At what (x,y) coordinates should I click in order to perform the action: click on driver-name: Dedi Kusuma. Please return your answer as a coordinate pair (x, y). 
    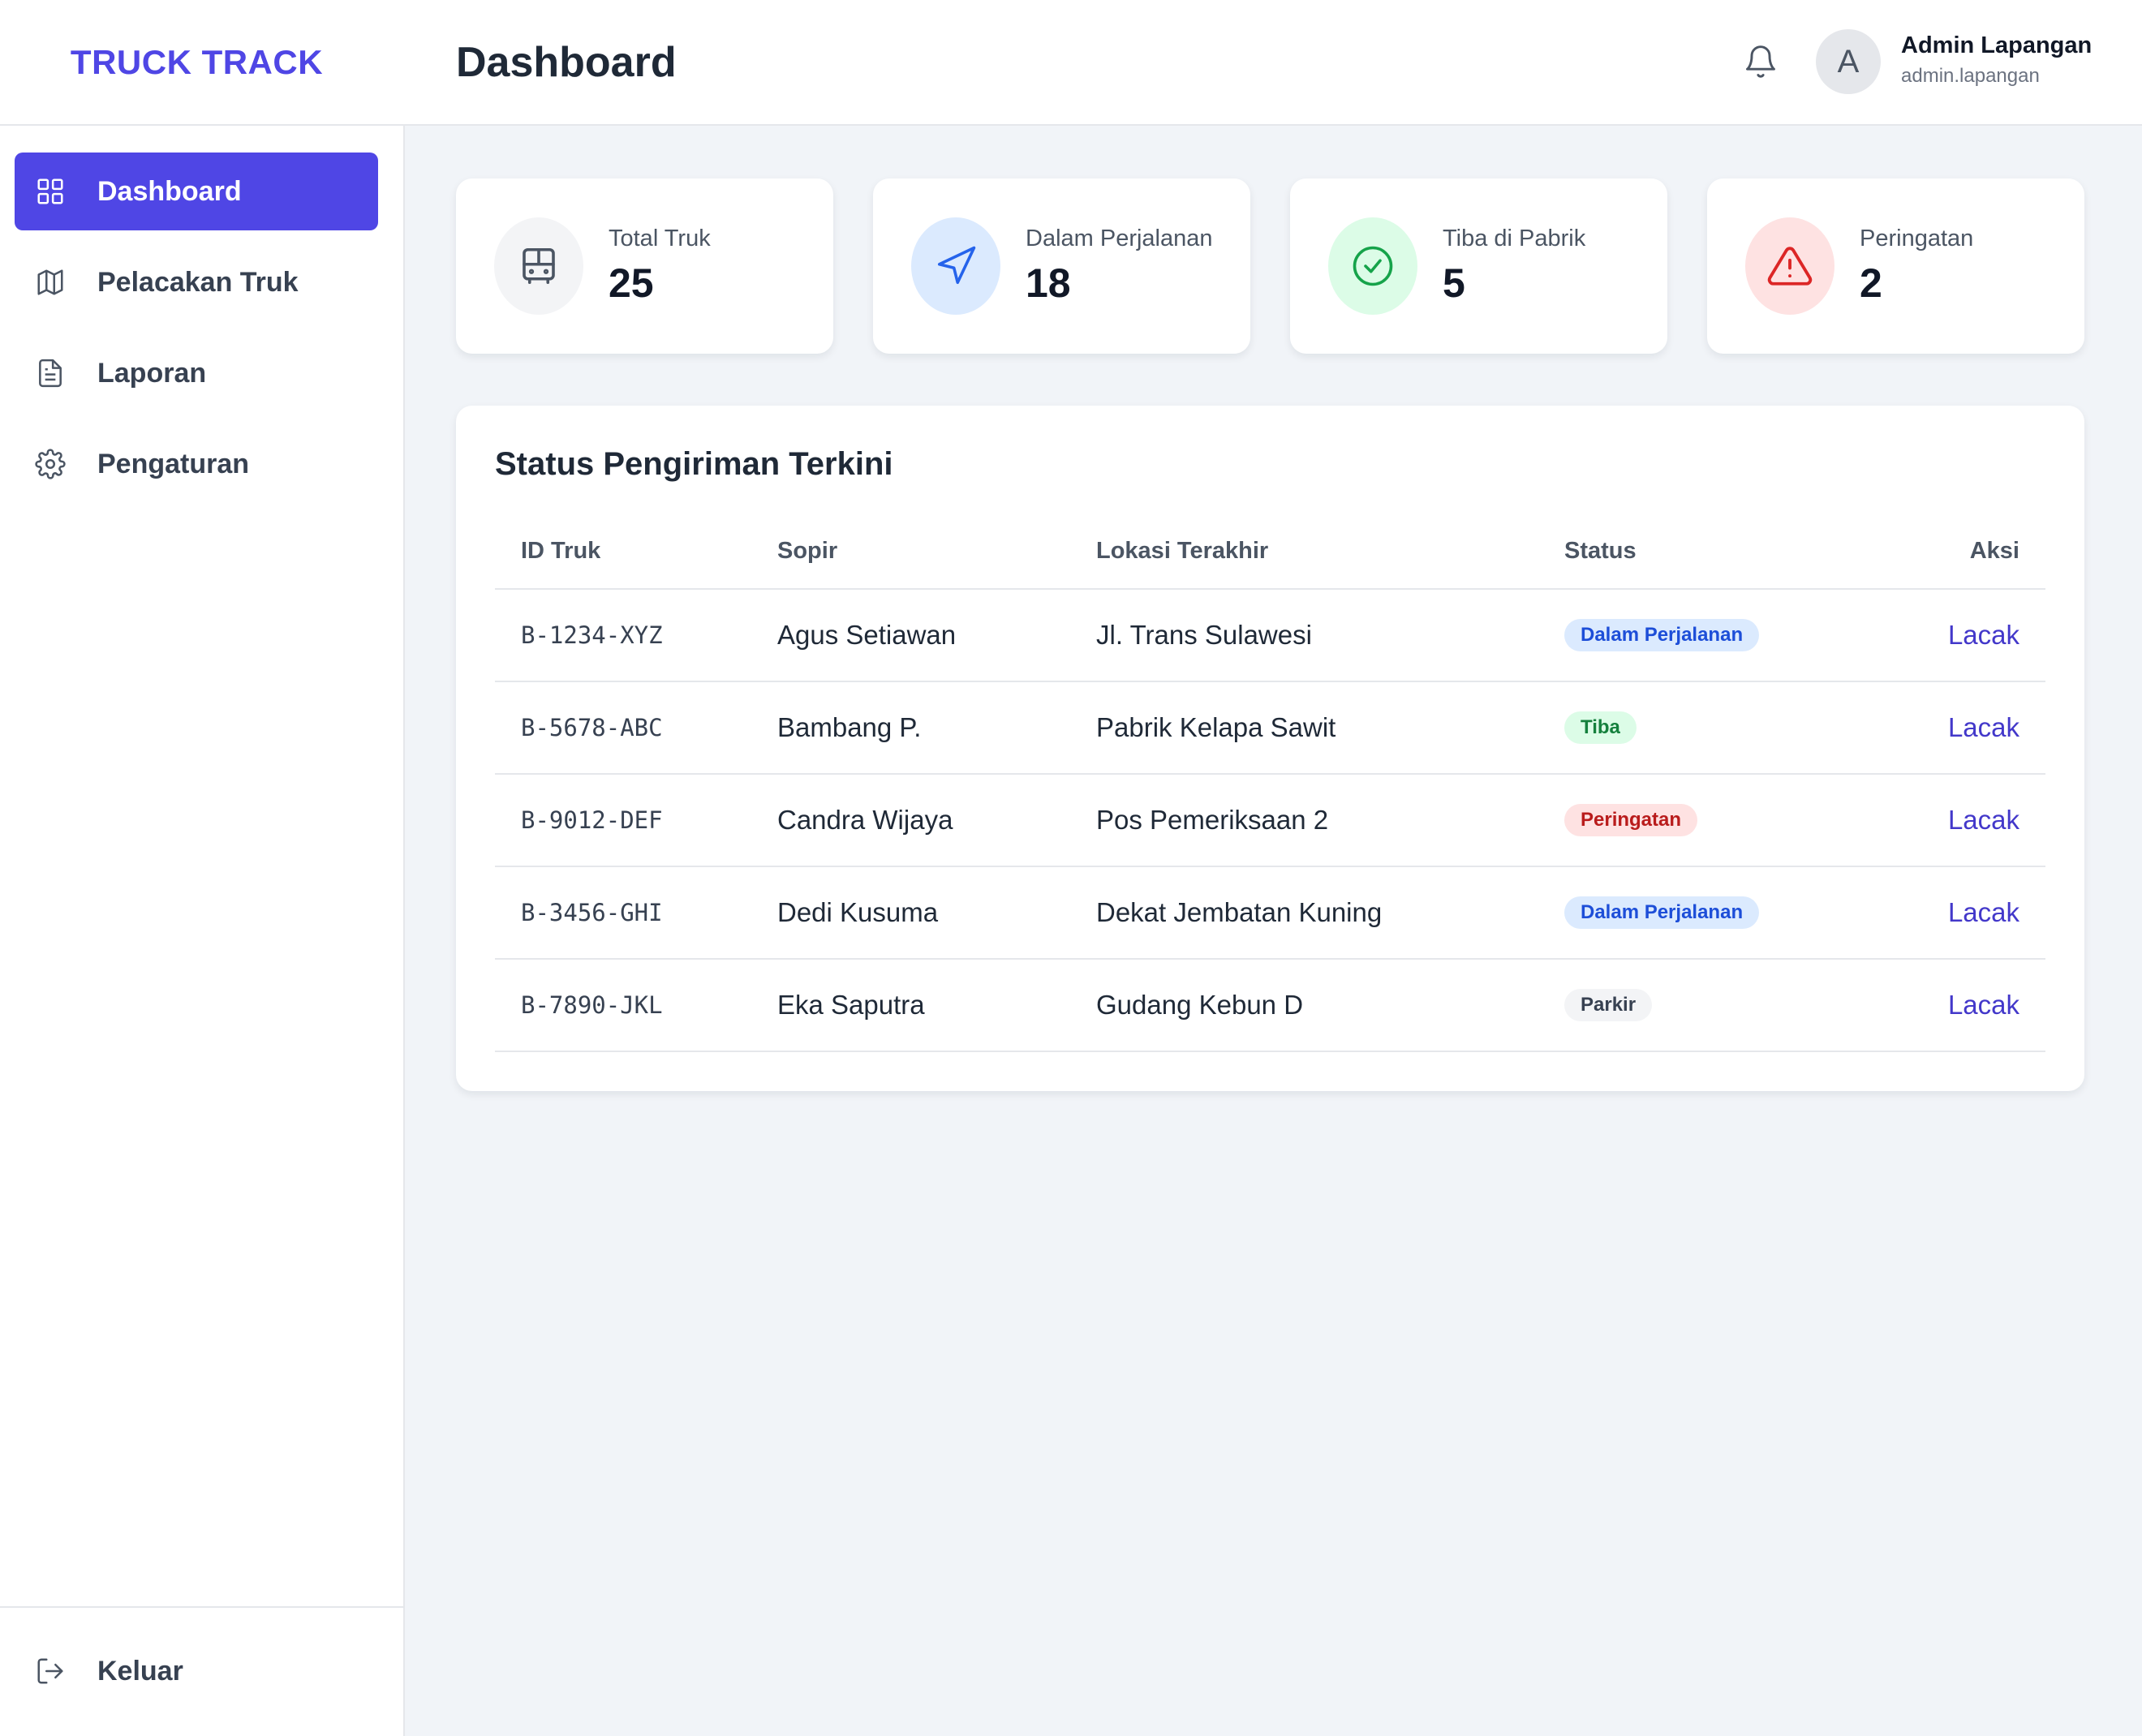
    Looking at the image, I should click on (858, 912).